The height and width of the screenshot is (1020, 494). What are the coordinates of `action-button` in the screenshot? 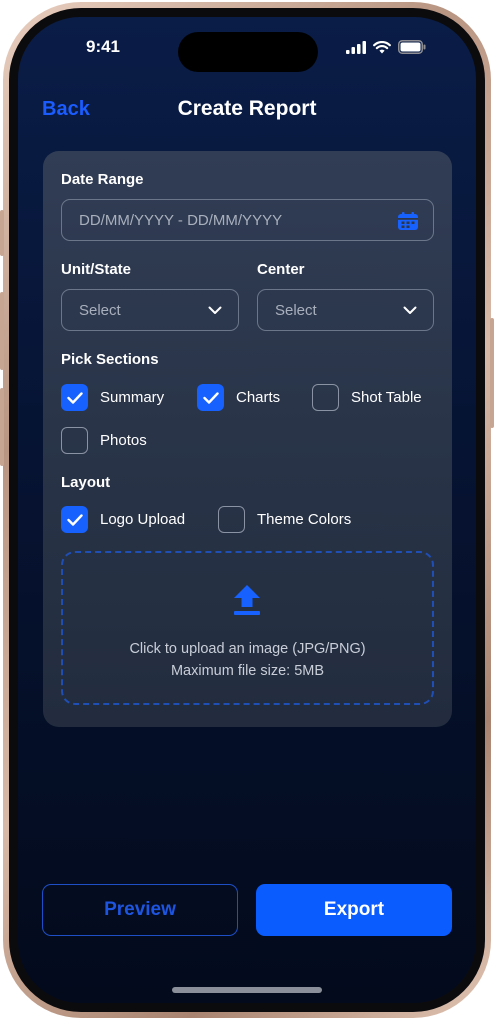 It's located at (2, 233).